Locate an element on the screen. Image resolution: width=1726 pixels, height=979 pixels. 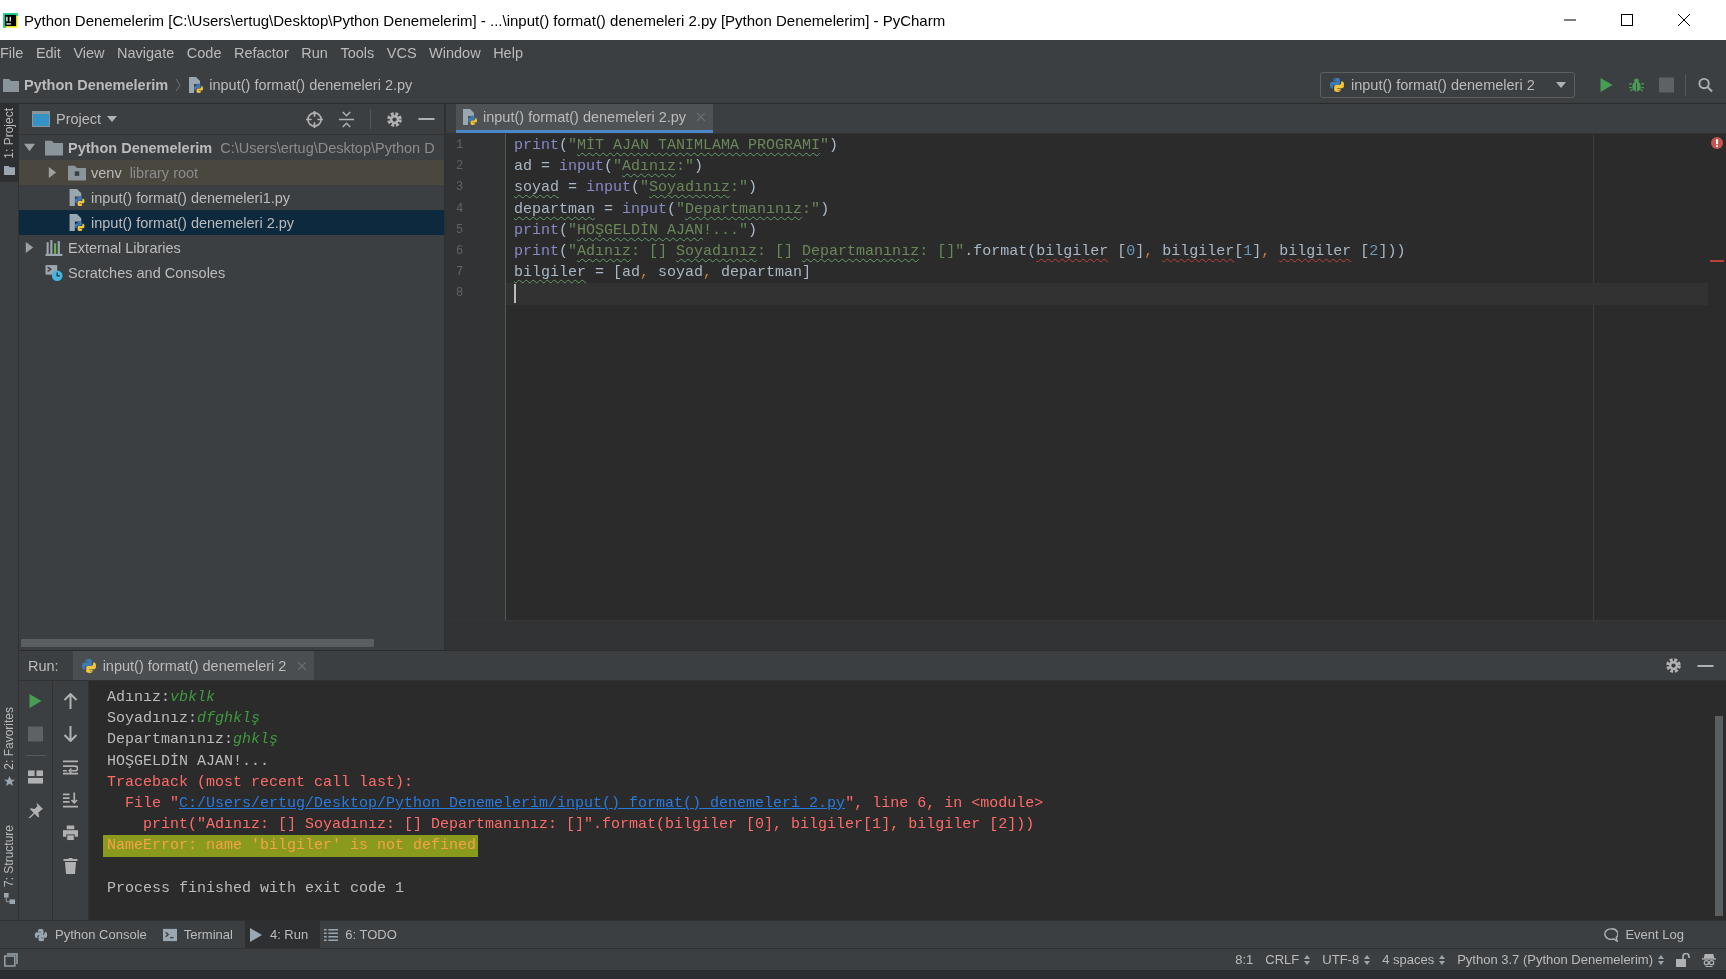
up-arrow-icon is located at coordinates (70, 701).